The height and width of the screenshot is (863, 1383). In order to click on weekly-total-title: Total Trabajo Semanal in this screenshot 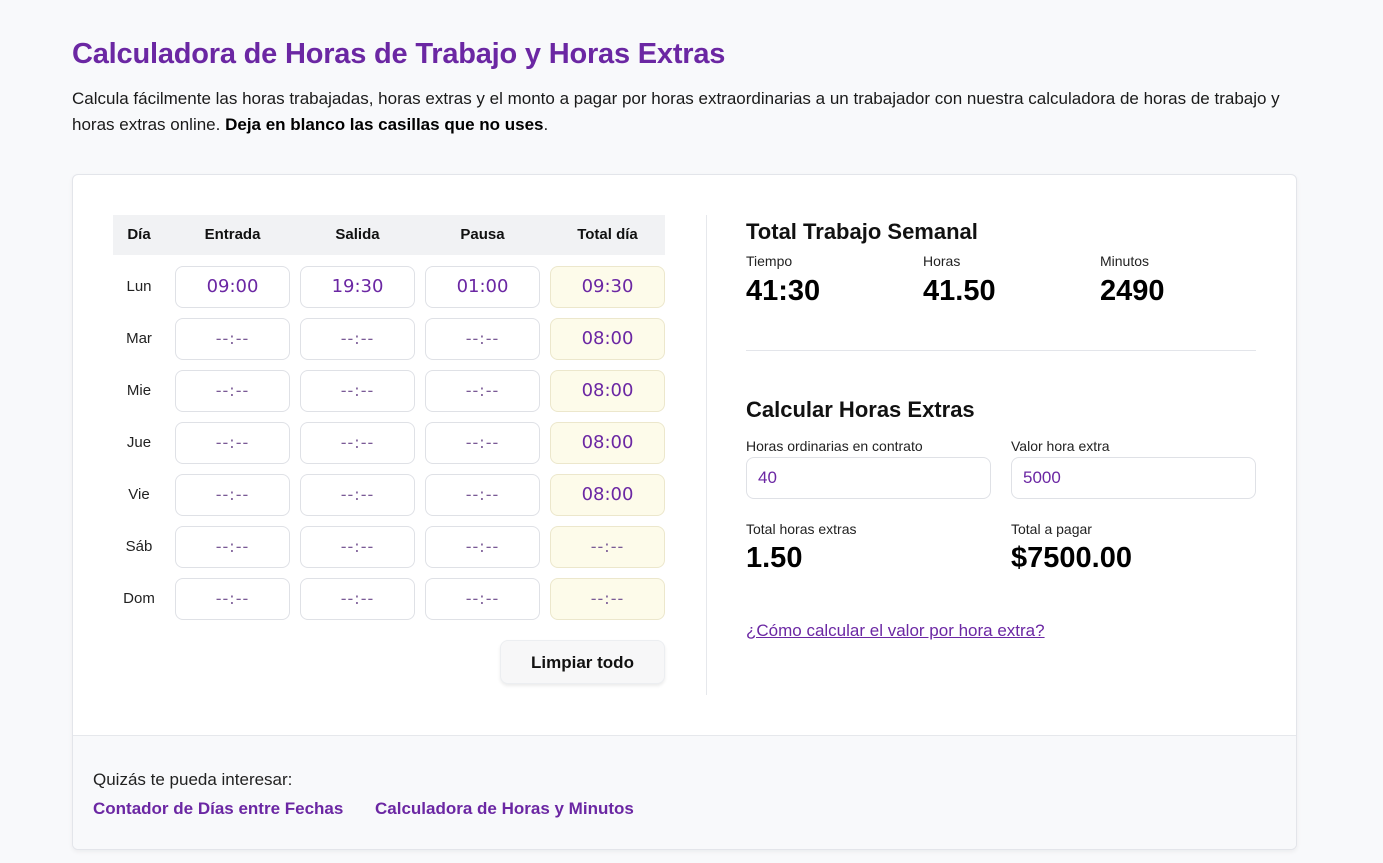, I will do `click(862, 231)`.